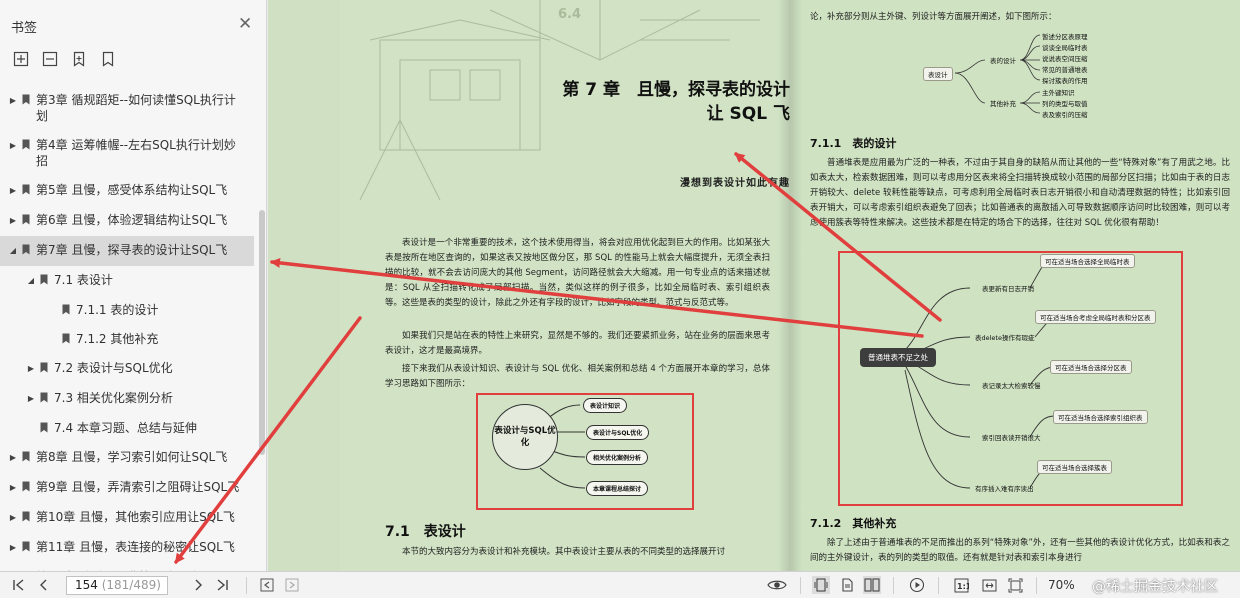 Image resolution: width=1240 pixels, height=598 pixels. What do you see at coordinates (24, 28) in the screenshot?
I see `bookmark-panel-title: 书签` at bounding box center [24, 28].